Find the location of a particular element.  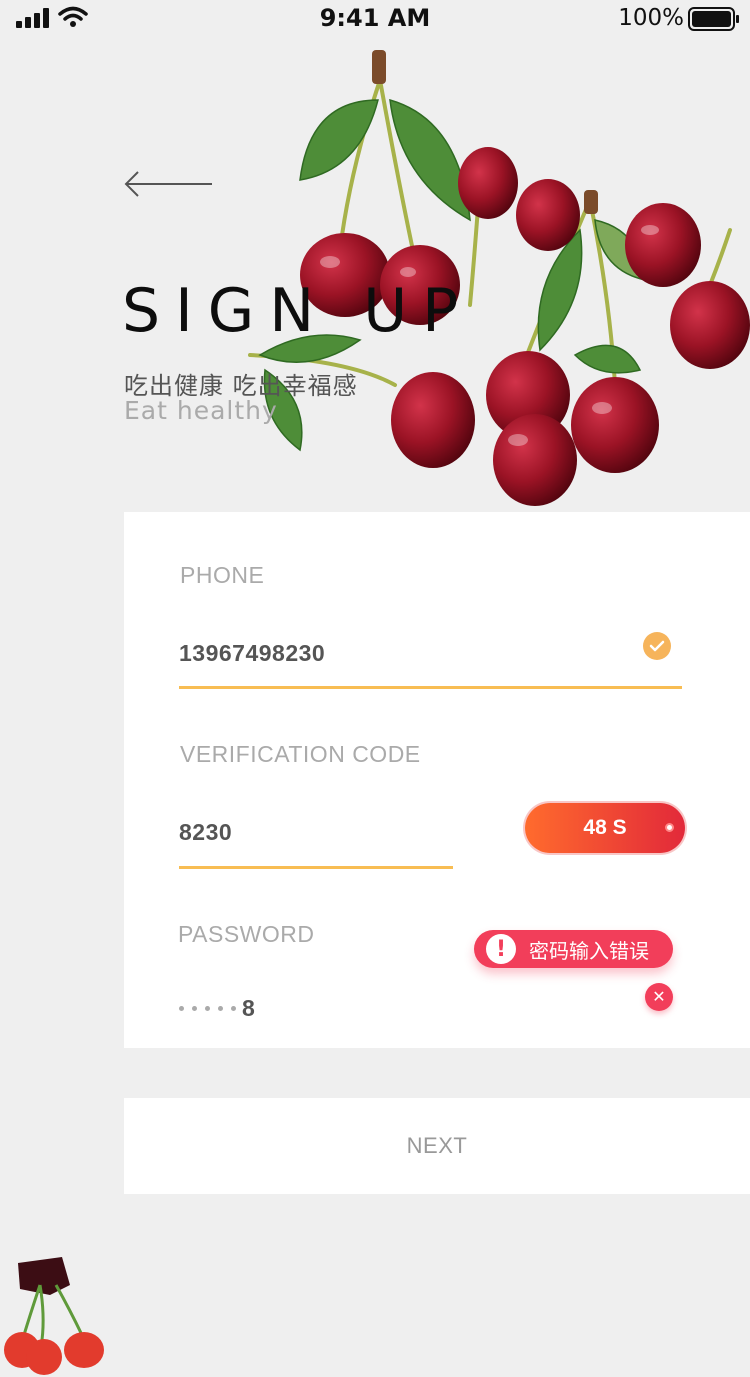

page-title: SIGN UP is located at coordinates (298, 311).